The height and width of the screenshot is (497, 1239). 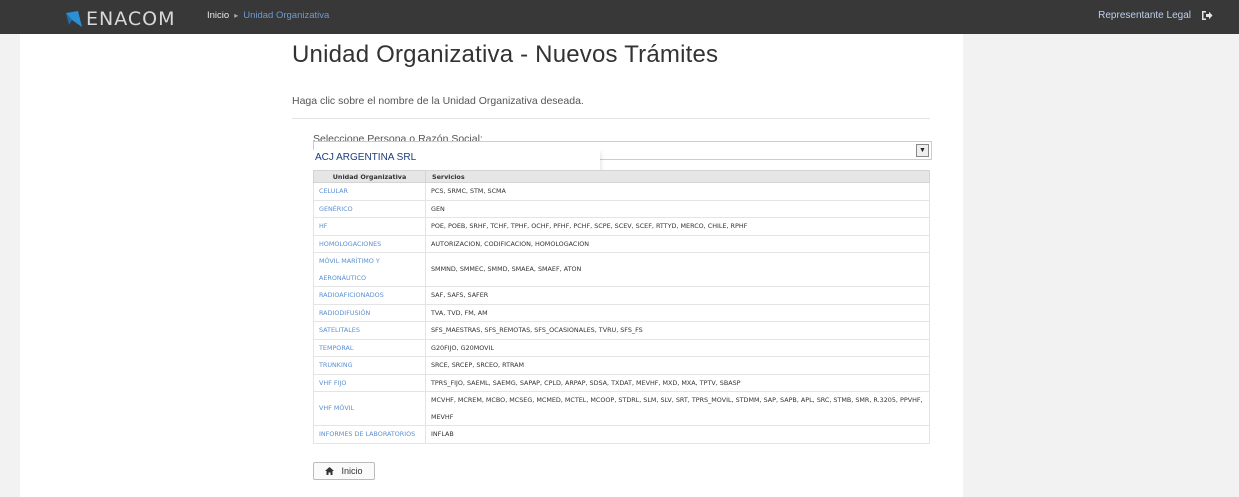 I want to click on unit-link: VHF FIJO, so click(x=369, y=382).